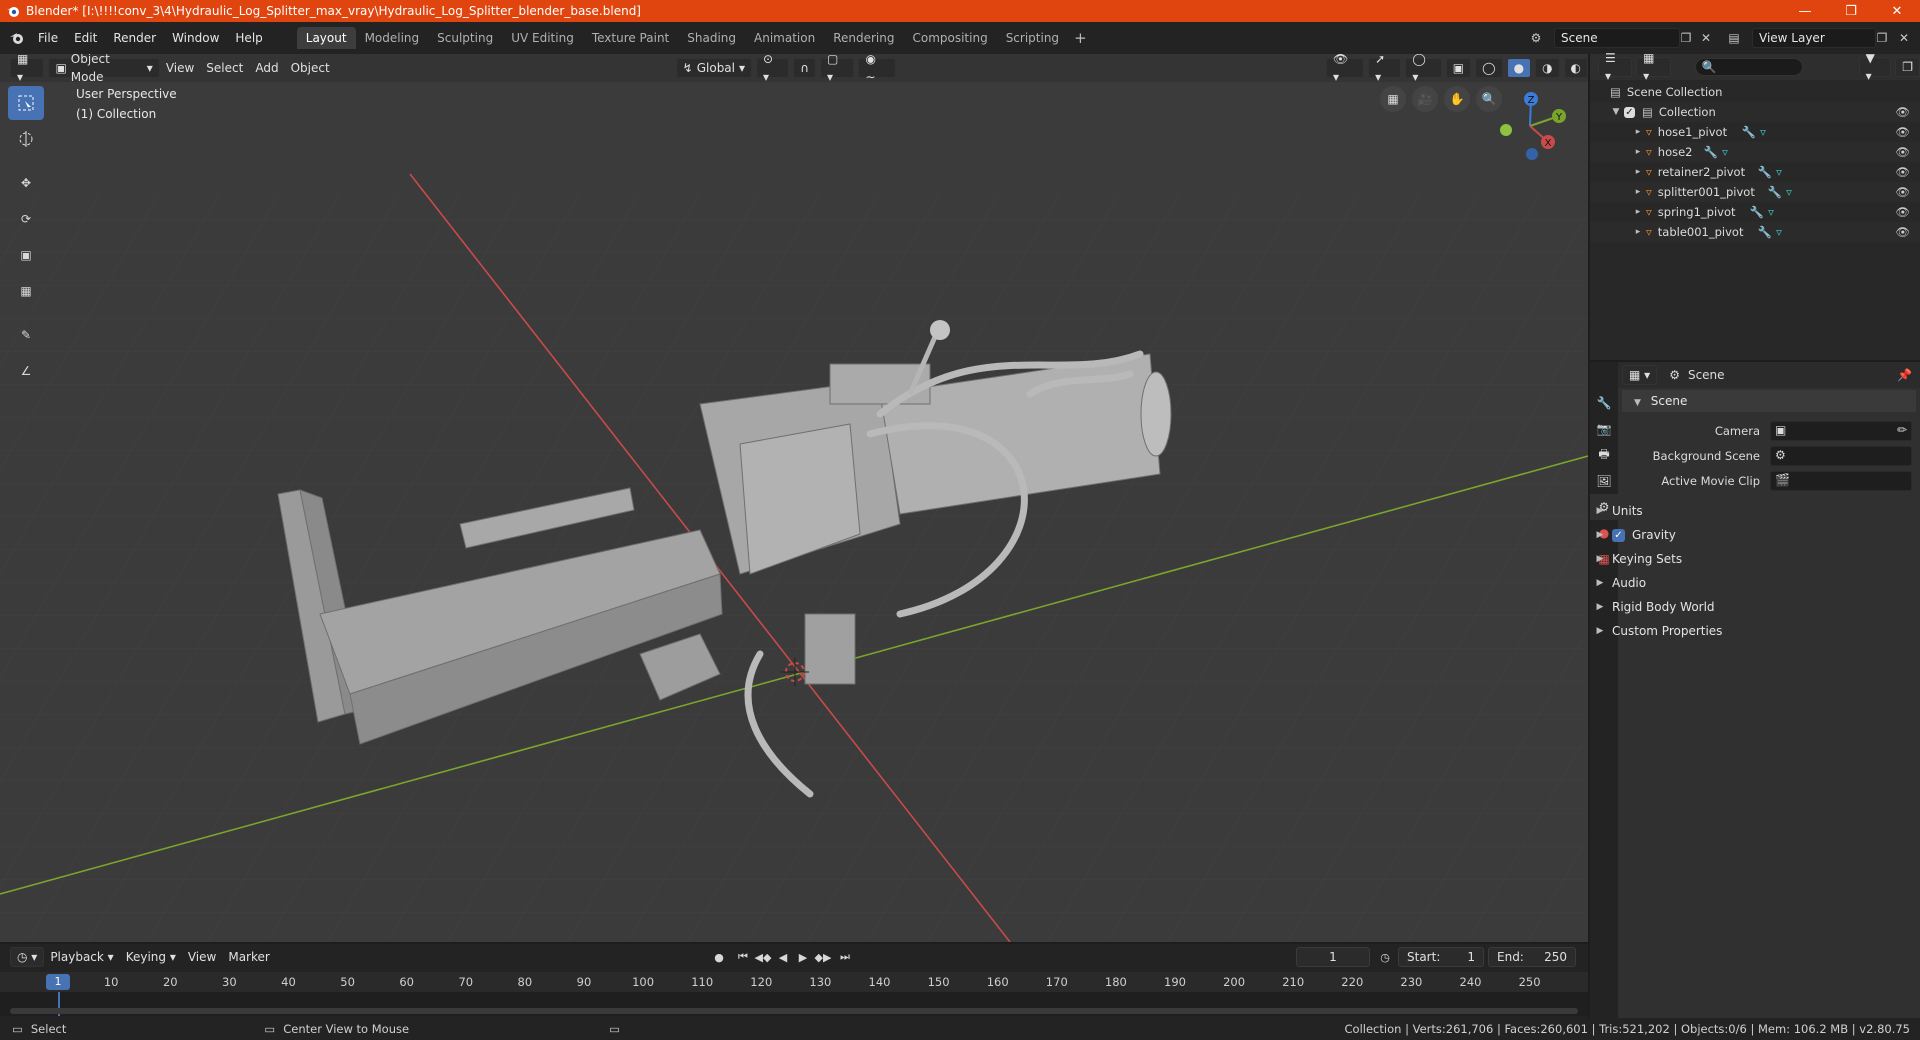 This screenshot has height=1040, width=1920. I want to click on menu-edit: Edit, so click(85, 38).